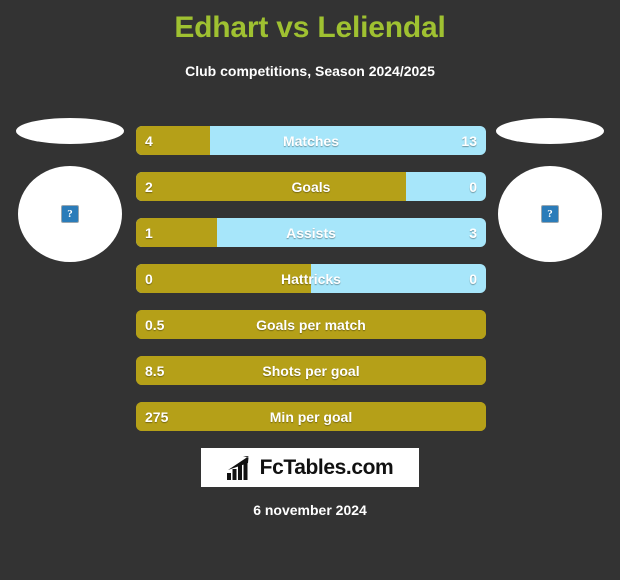 This screenshot has width=620, height=580. I want to click on player-home-photo: ?, so click(70, 214).